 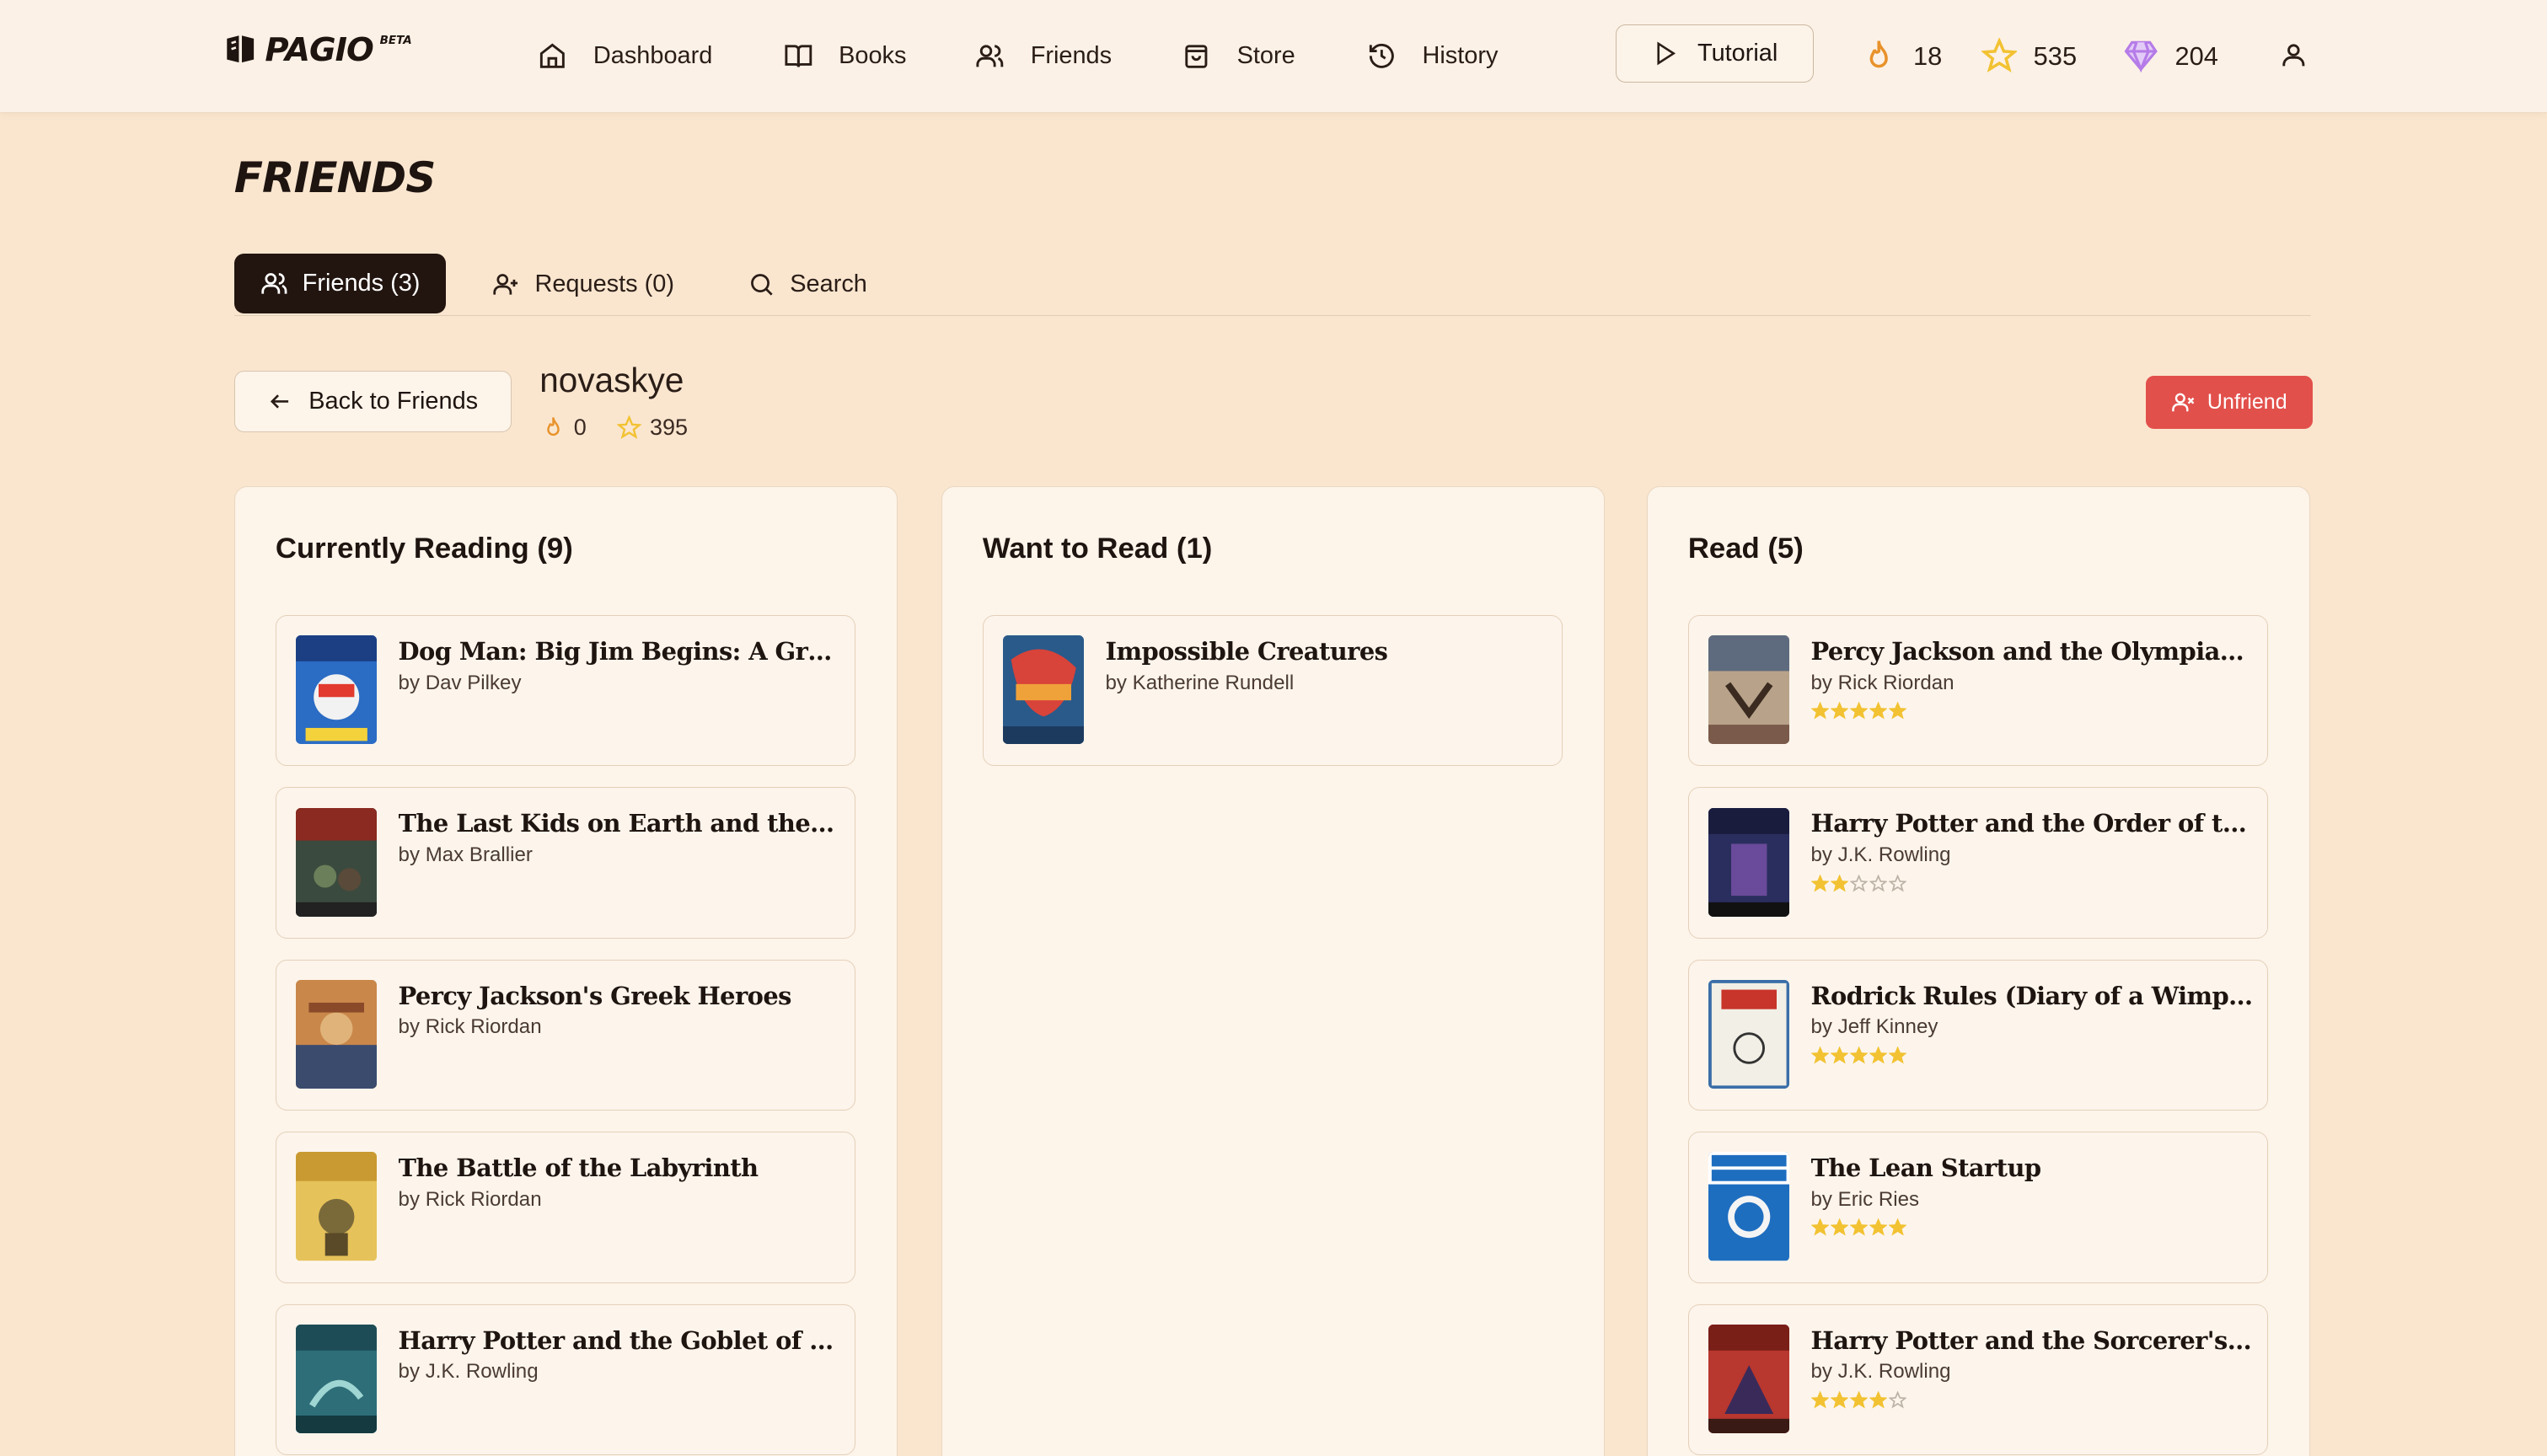 What do you see at coordinates (393, 401) in the screenshot?
I see `back-label: Back to Friends` at bounding box center [393, 401].